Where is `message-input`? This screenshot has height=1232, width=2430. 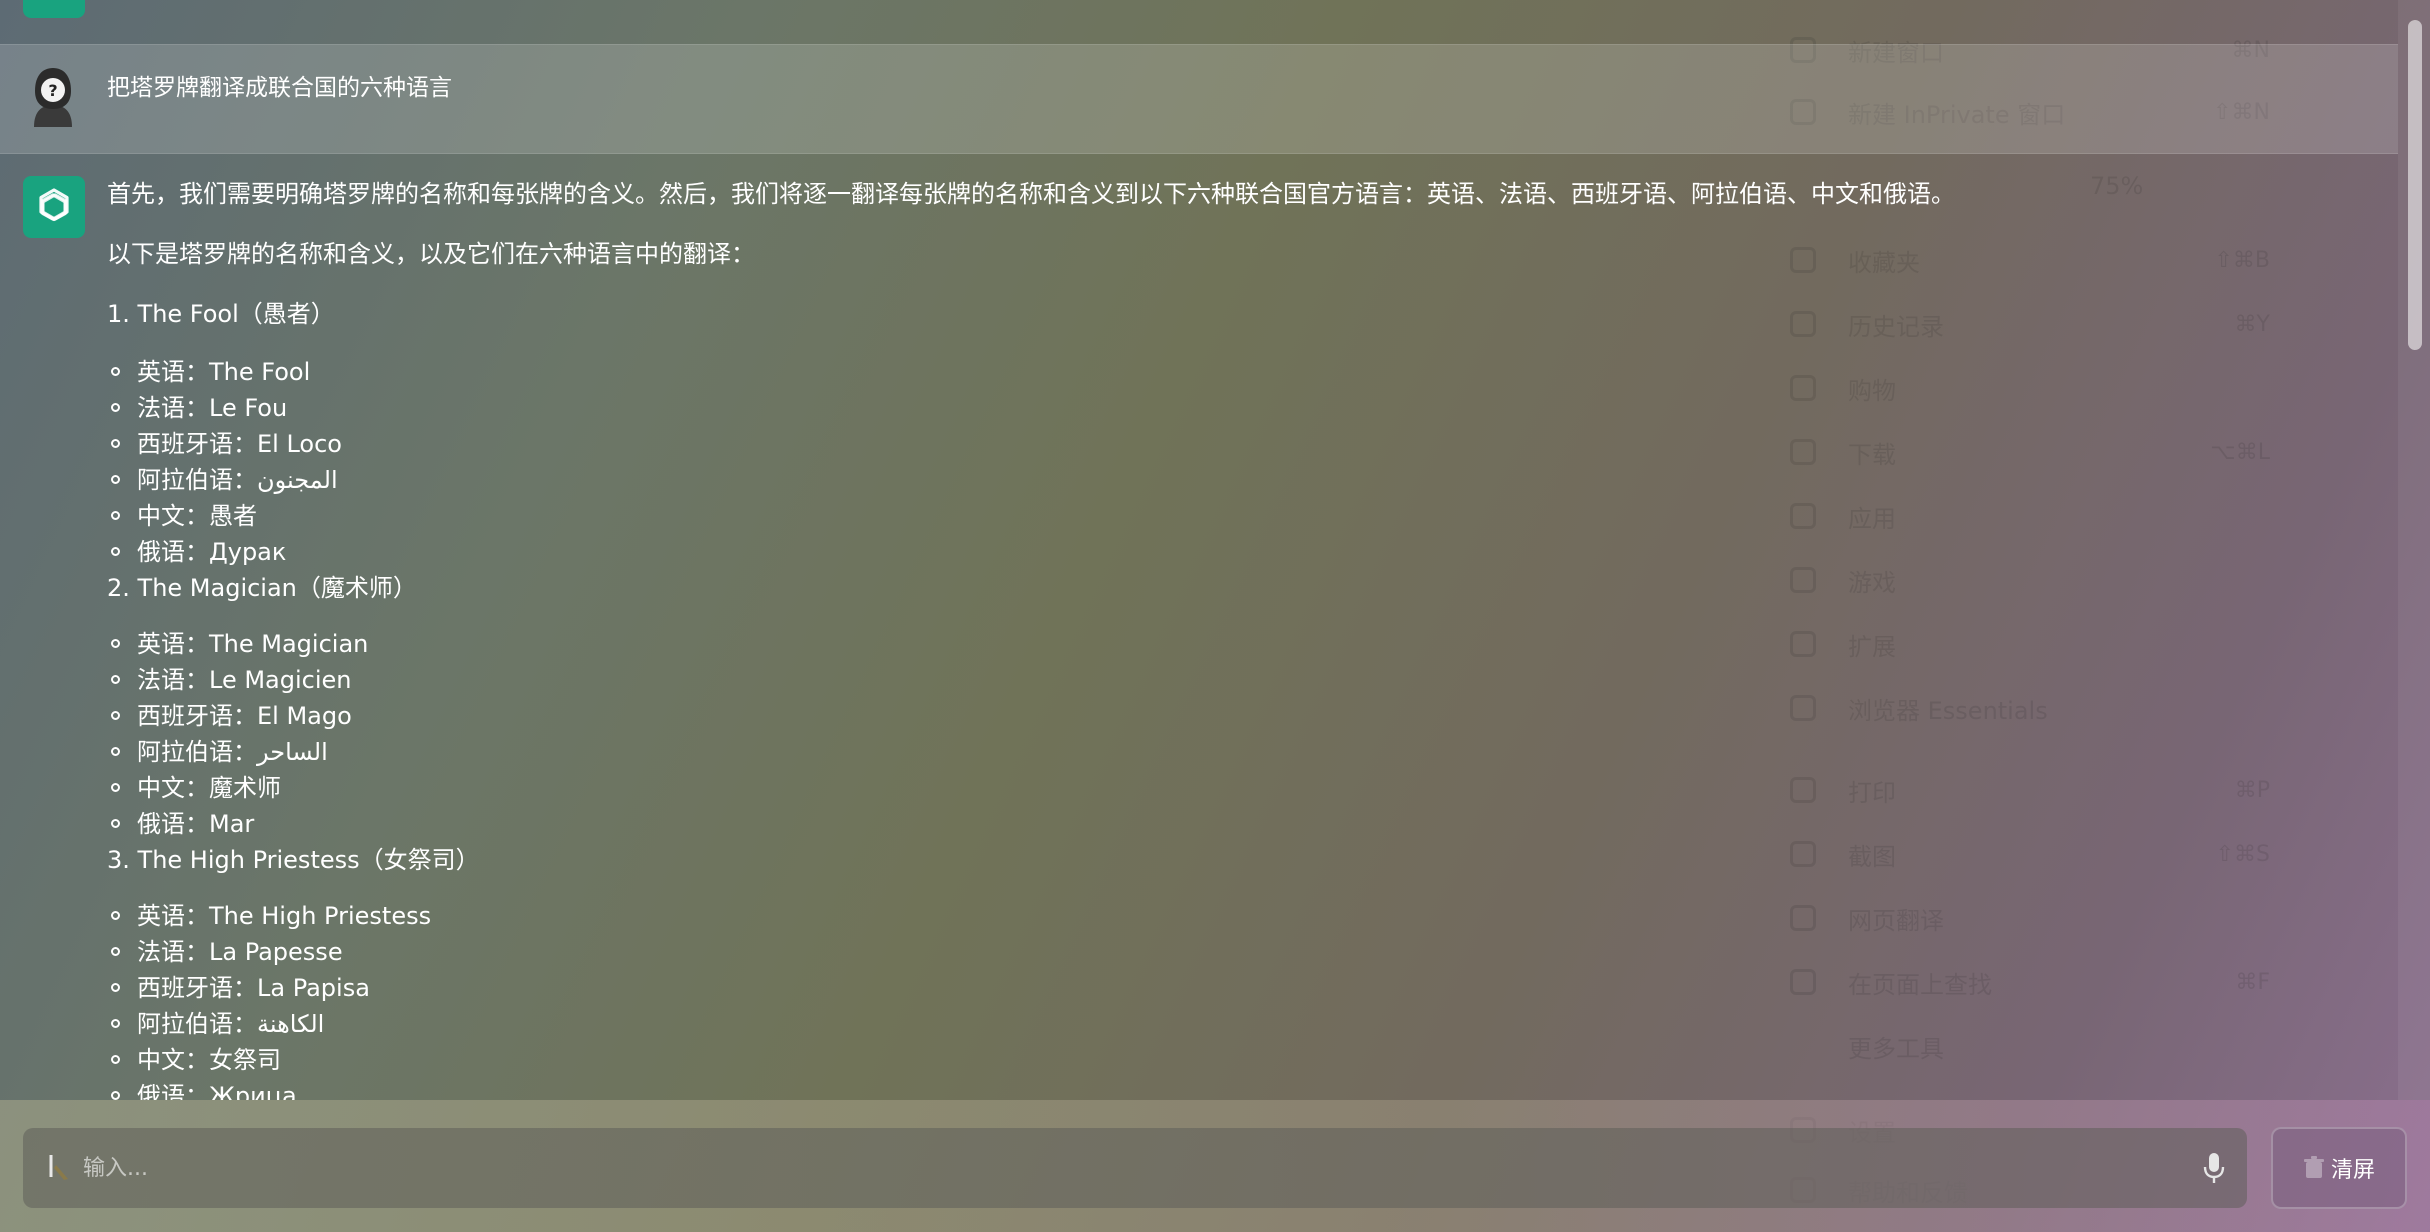
message-input is located at coordinates (1140, 1168).